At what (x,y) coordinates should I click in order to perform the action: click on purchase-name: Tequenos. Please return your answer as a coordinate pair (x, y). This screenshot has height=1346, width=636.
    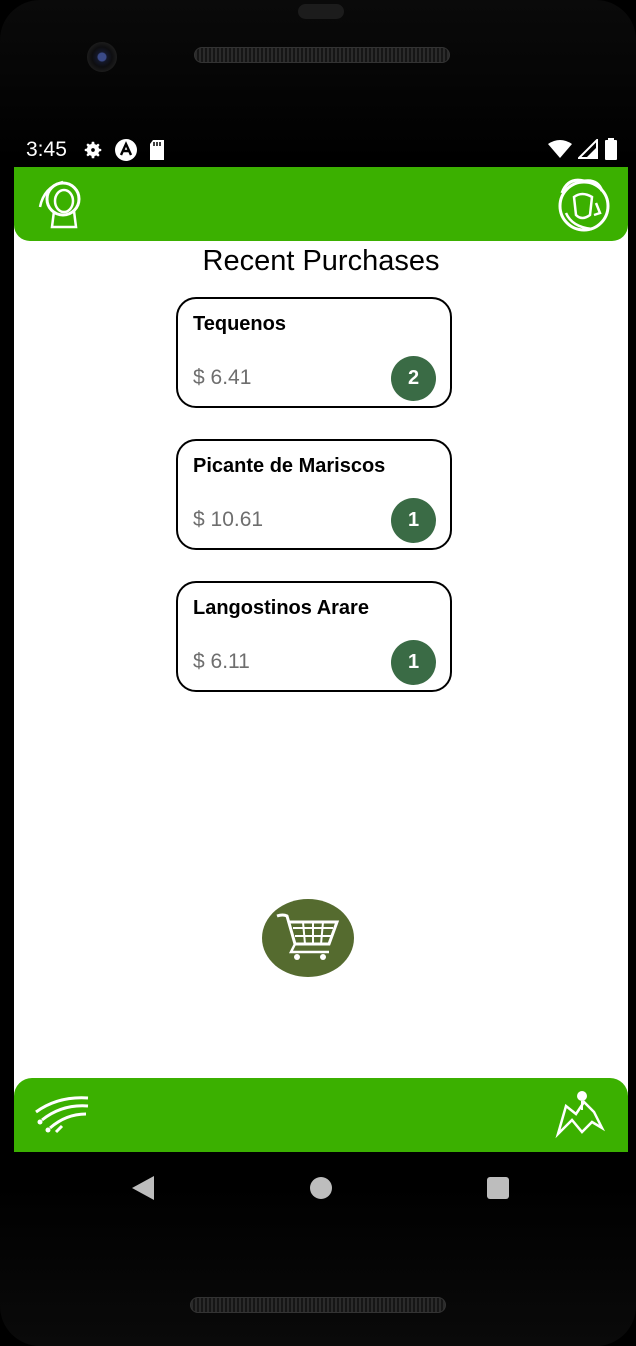
    Looking at the image, I should click on (239, 324).